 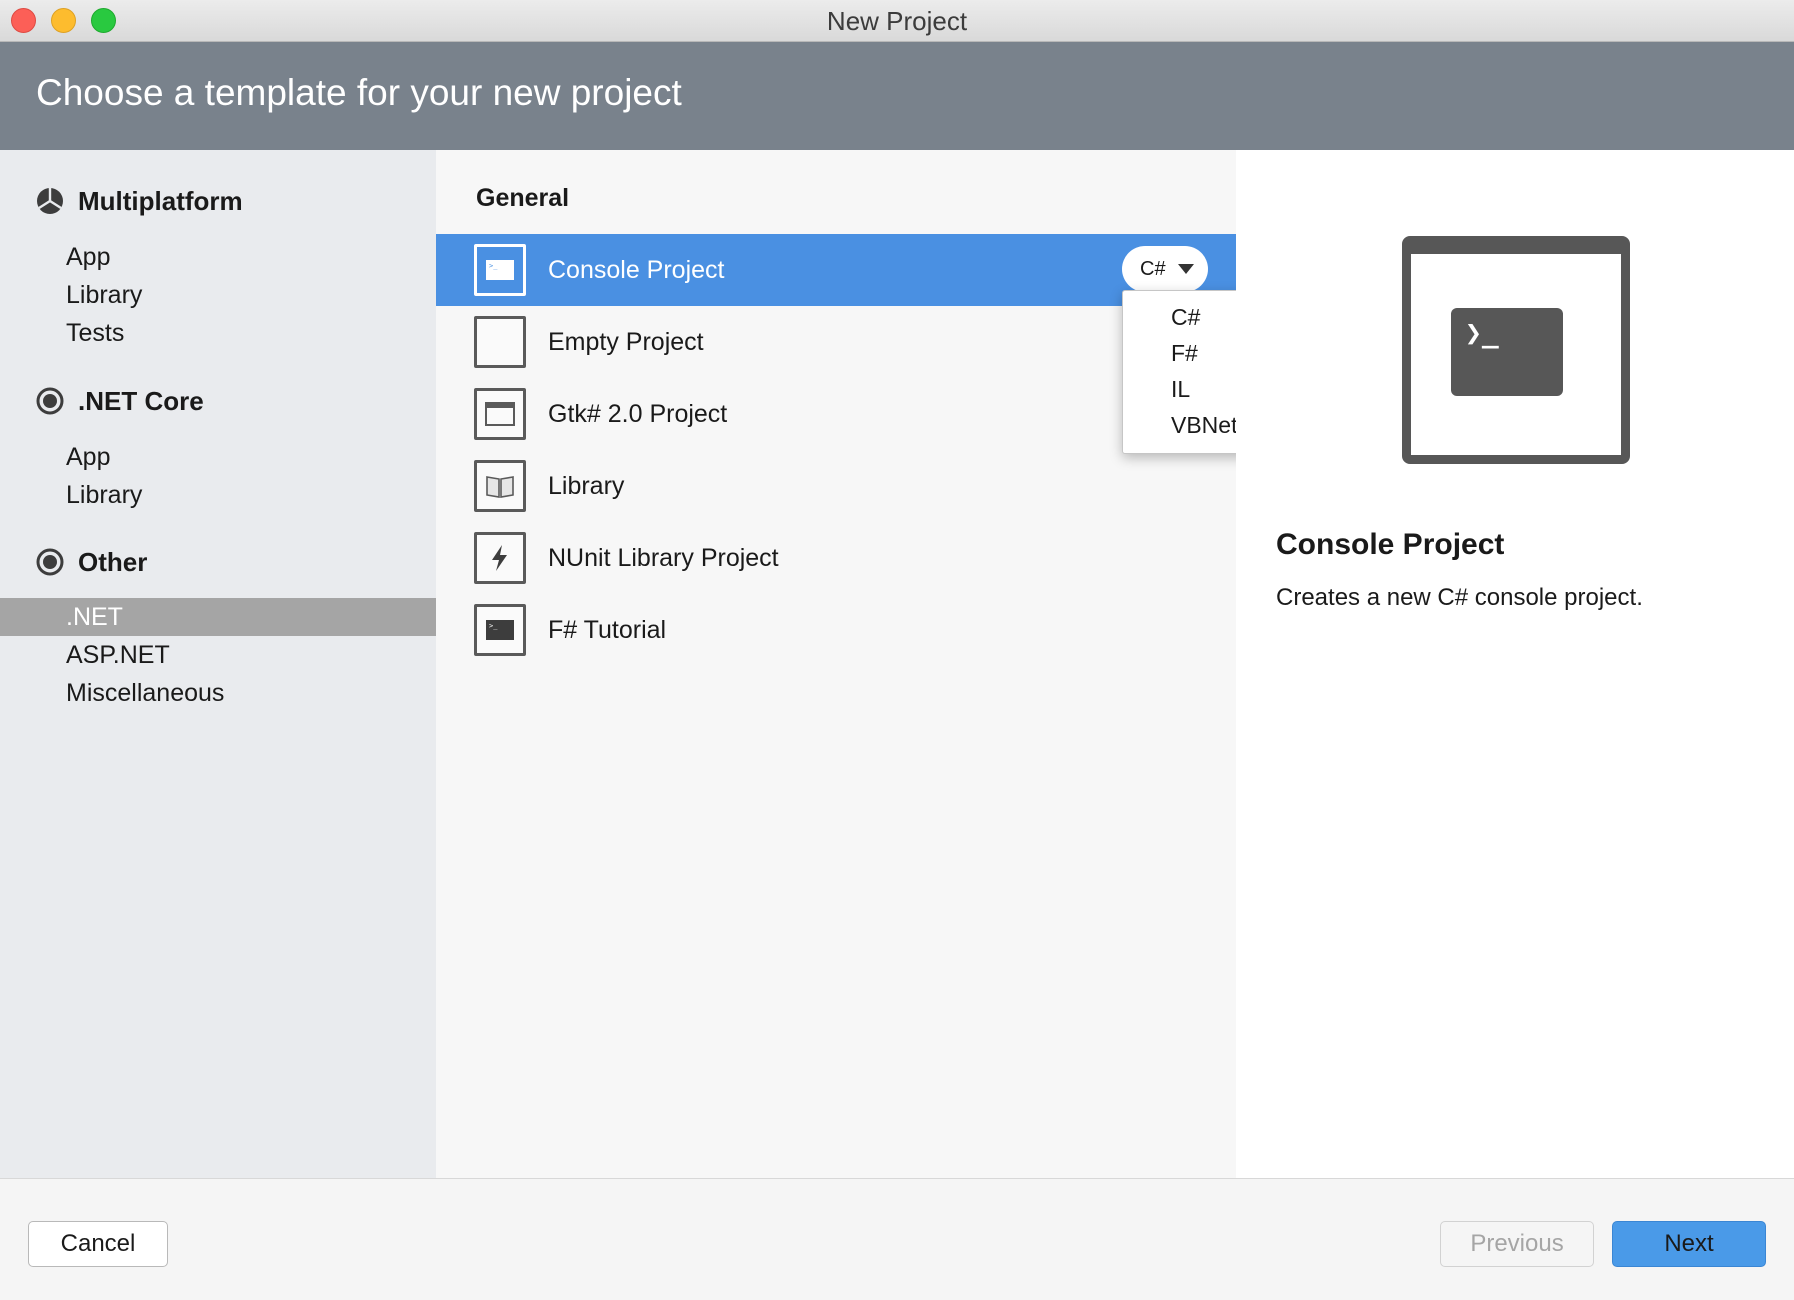 What do you see at coordinates (98, 1244) in the screenshot?
I see `cancel-button: Cancel` at bounding box center [98, 1244].